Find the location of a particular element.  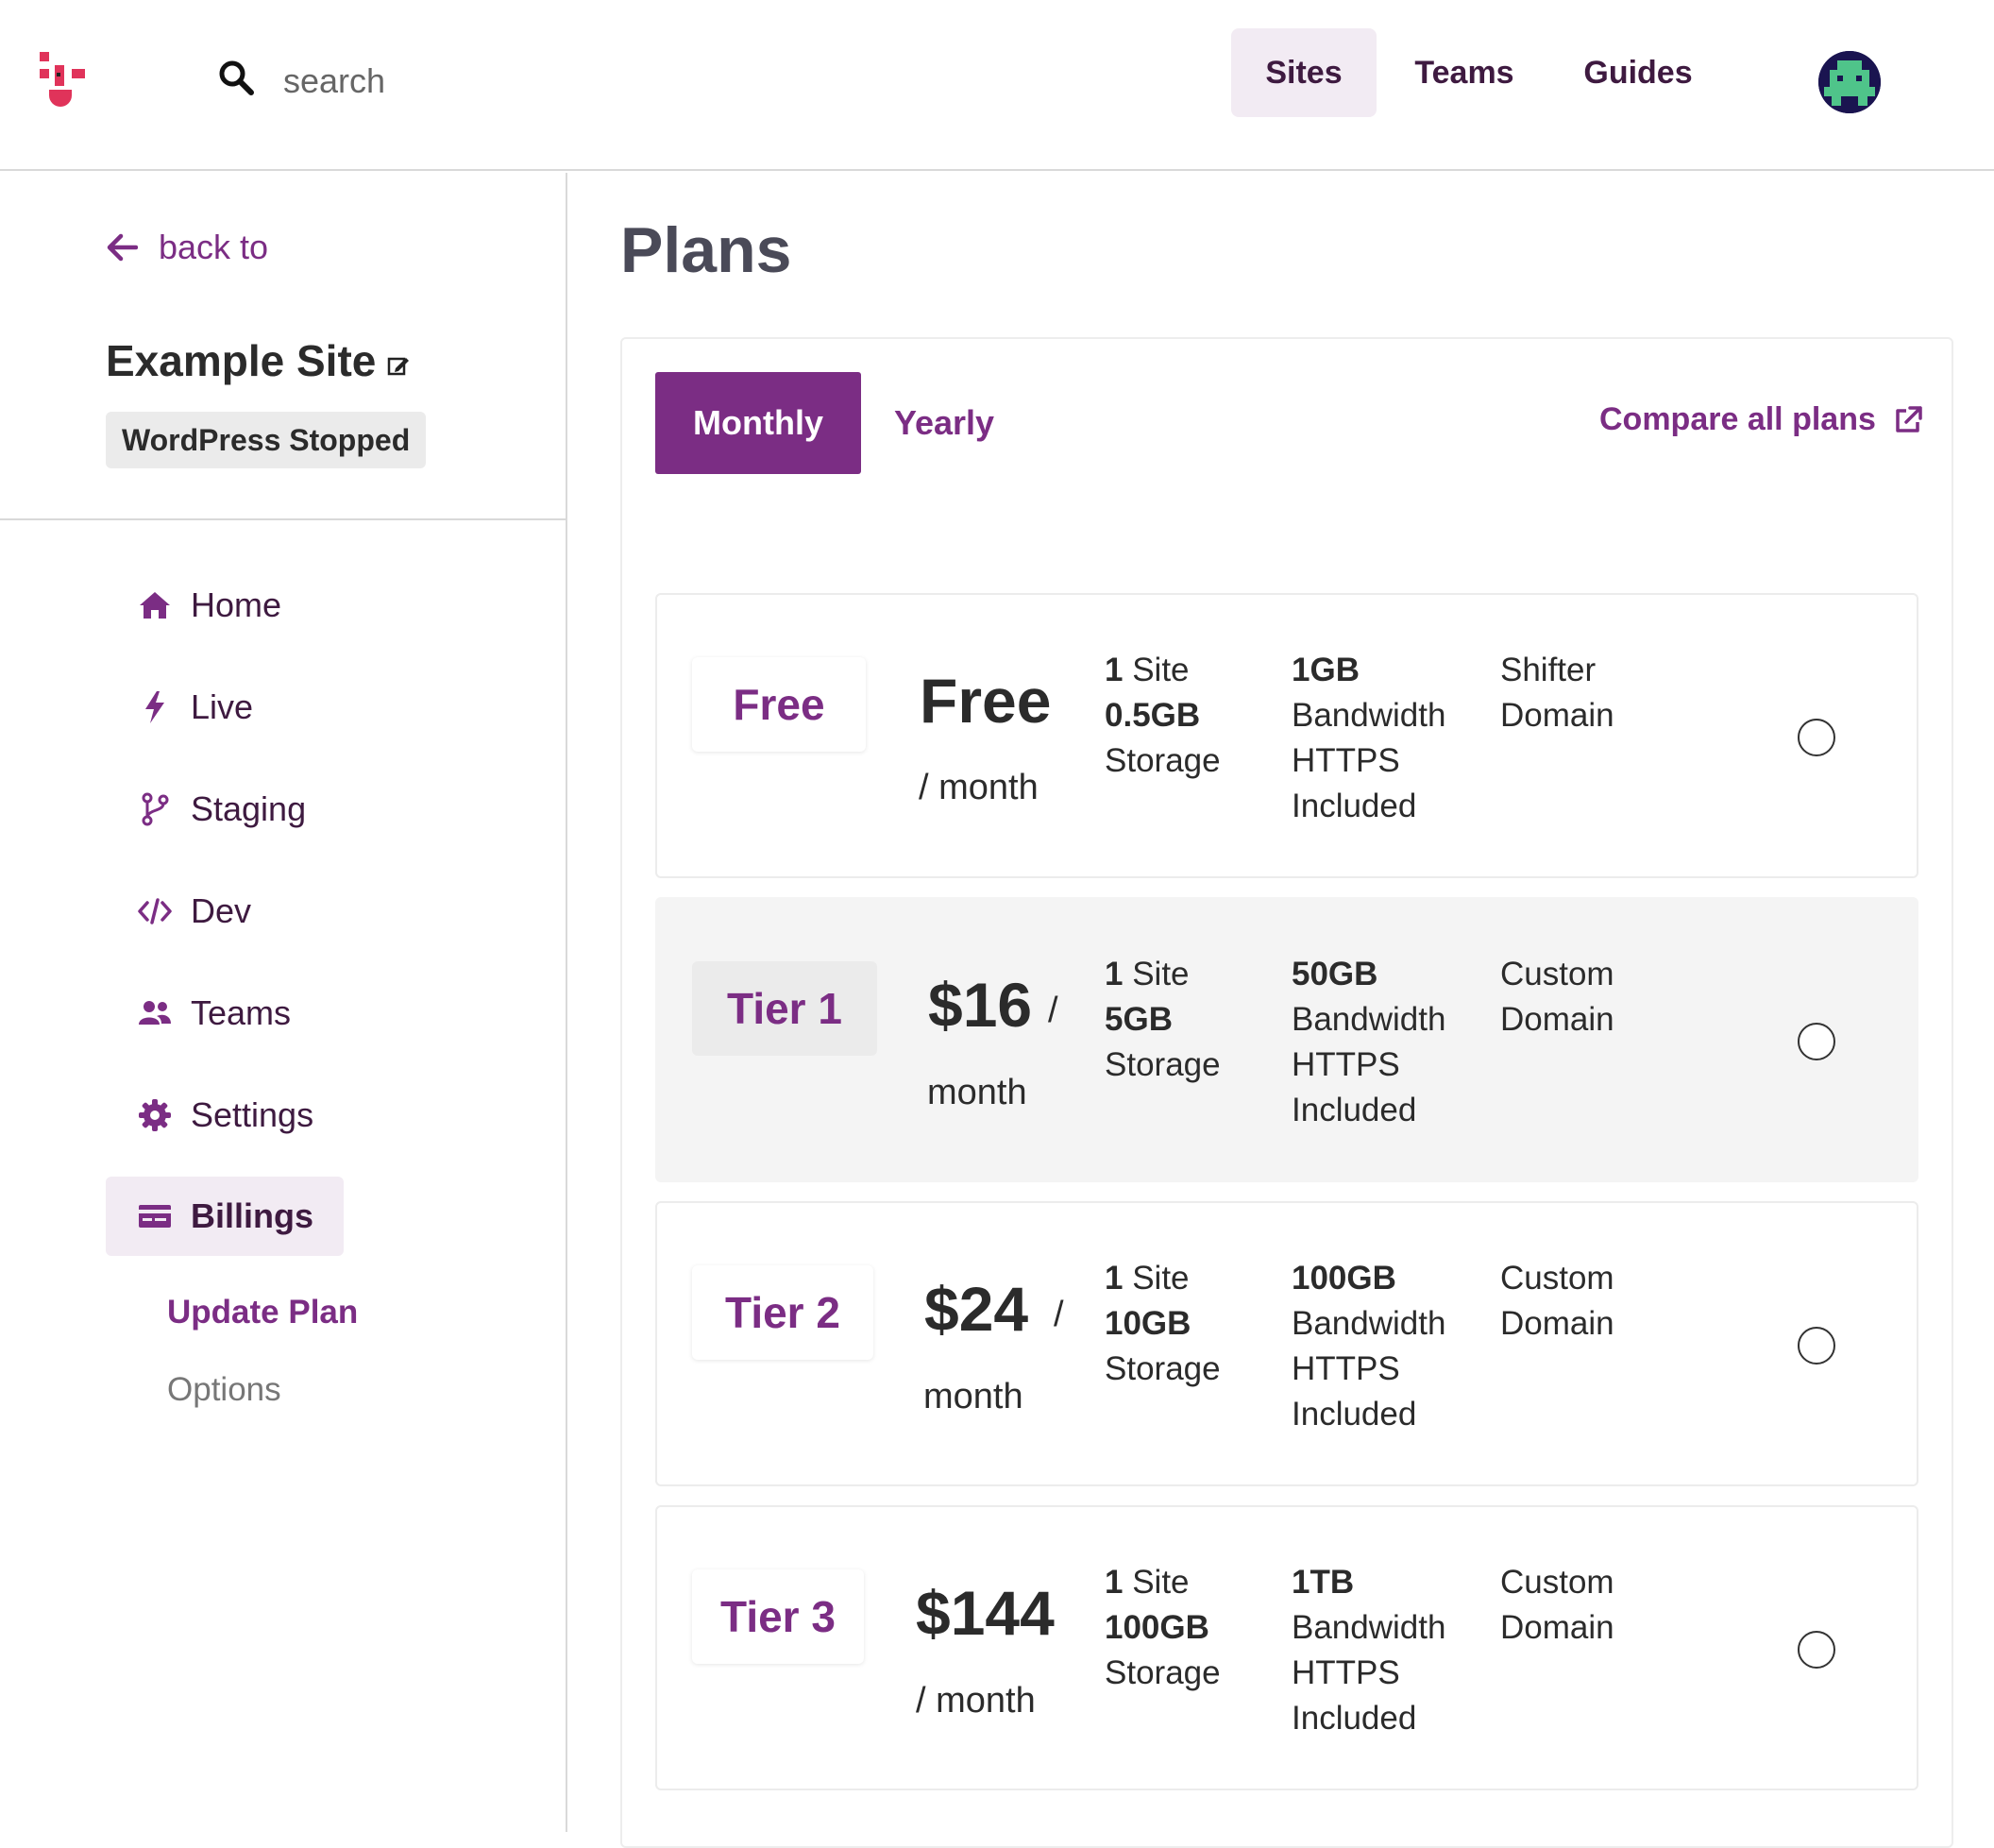

top-header: Sites Teams Guides is located at coordinates (997, 85).